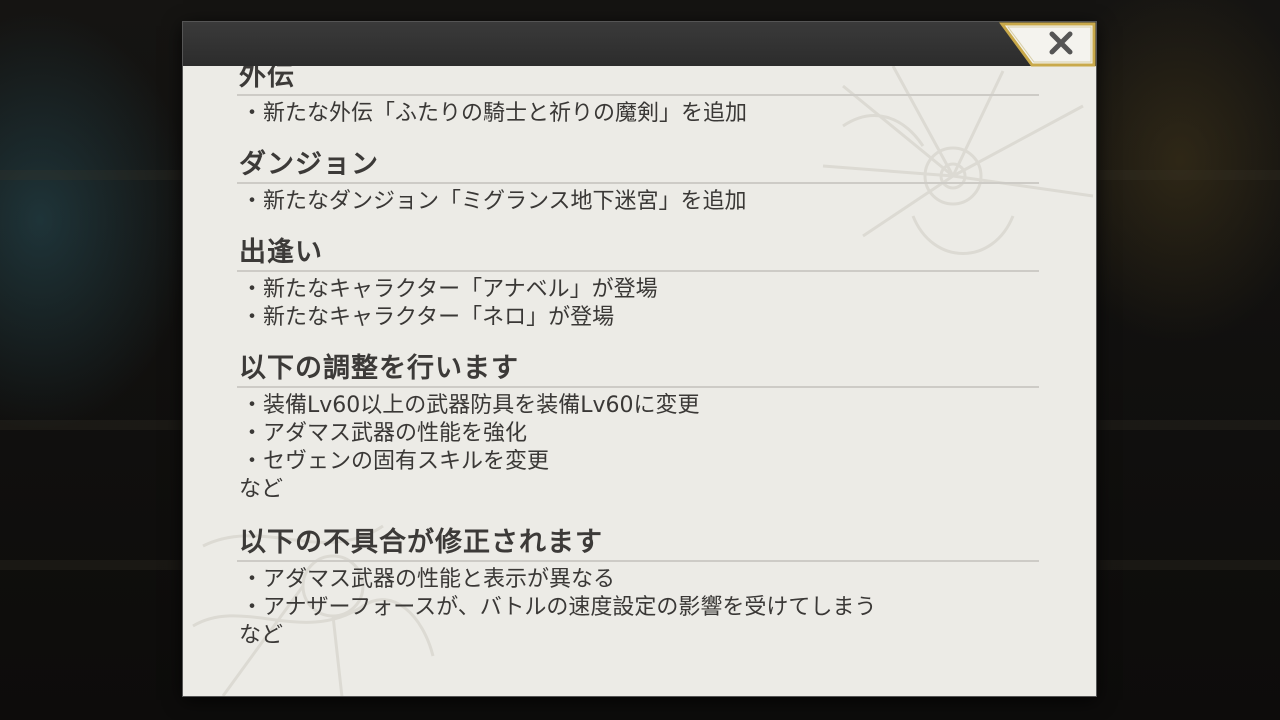 This screenshot has height=720, width=1280. I want to click on list-item: ・新たなダンジョン「ミグランス地下迷宮」を追加, so click(494, 201).